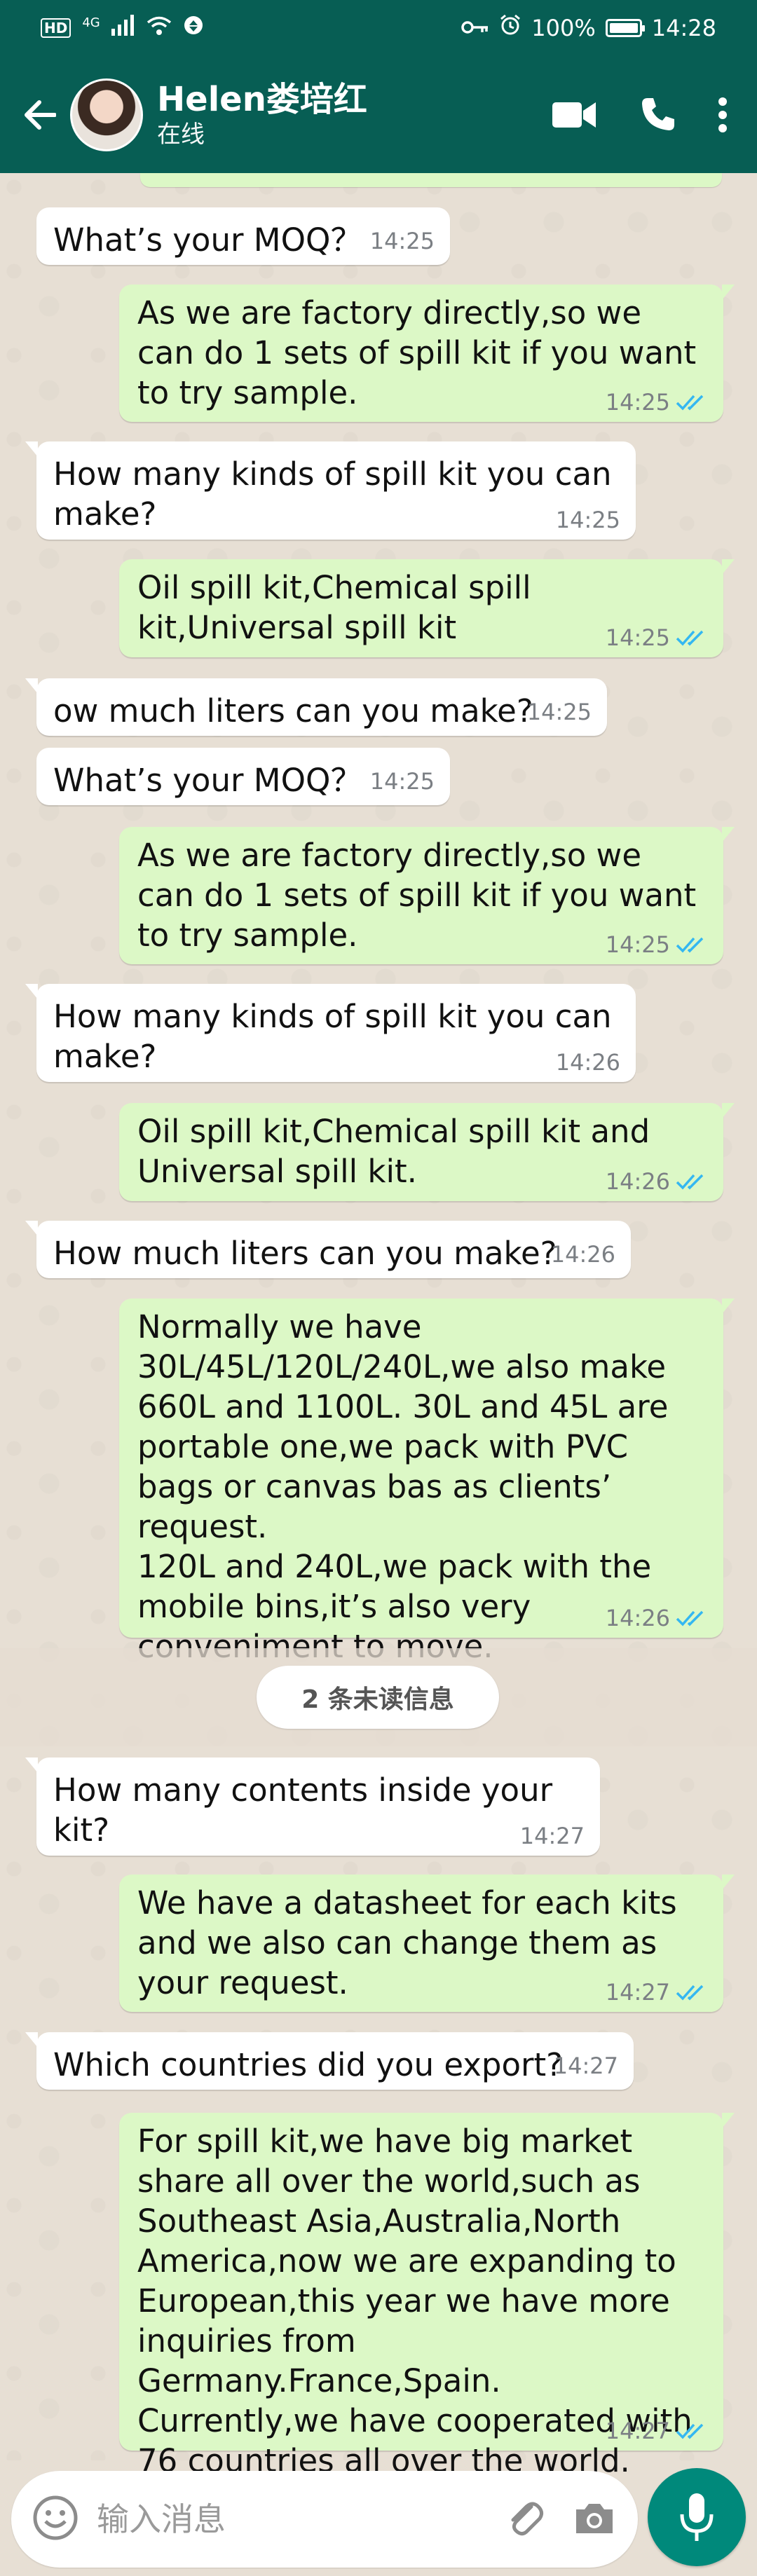  Describe the element at coordinates (262, 99) in the screenshot. I see `contact-name: Helen娄培红` at that location.